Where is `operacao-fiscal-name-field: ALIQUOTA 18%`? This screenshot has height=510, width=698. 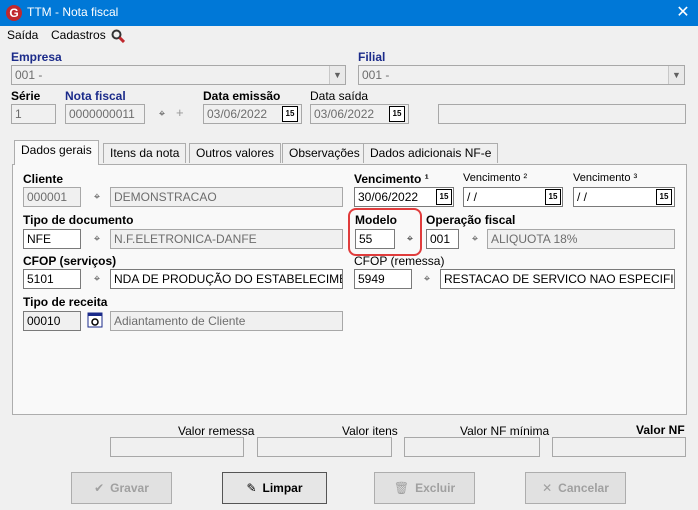
operacao-fiscal-name-field: ALIQUOTA 18% is located at coordinates (581, 239).